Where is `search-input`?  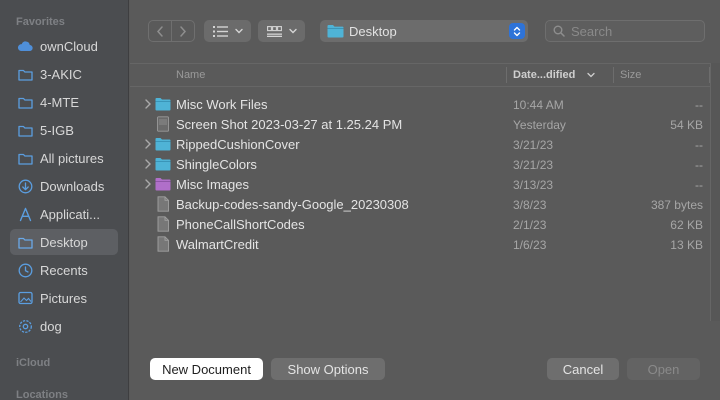
search-input is located at coordinates (631, 31).